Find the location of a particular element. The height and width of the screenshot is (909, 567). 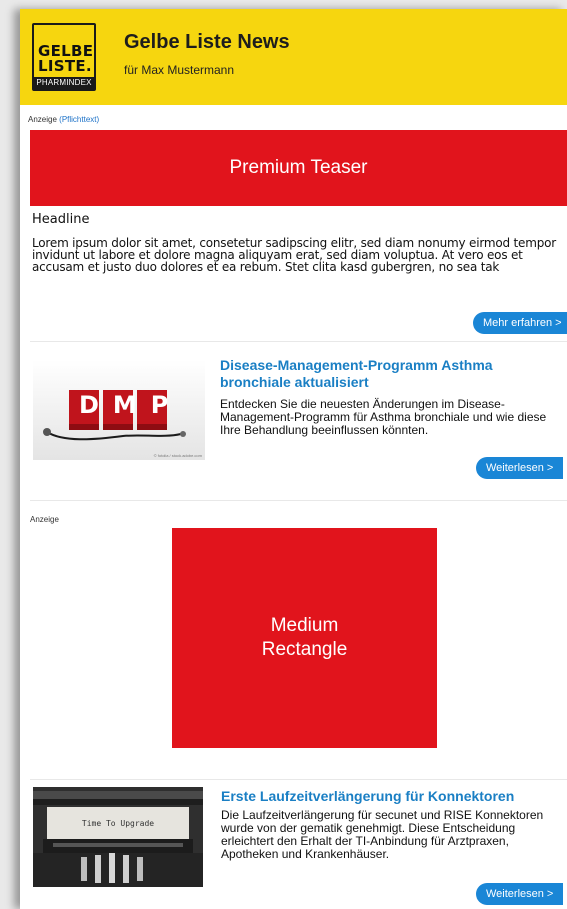

mehr-erfahren-button: Mehr erfahren > is located at coordinates (520, 323).